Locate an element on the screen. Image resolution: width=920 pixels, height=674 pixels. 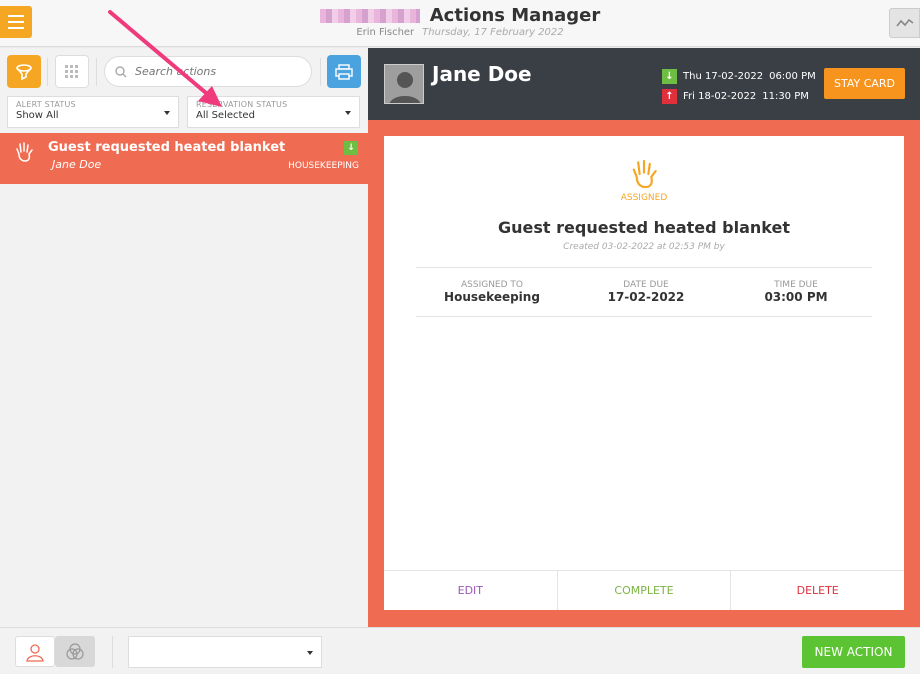
time-due-label: TIME DUE is located at coordinates (796, 285).